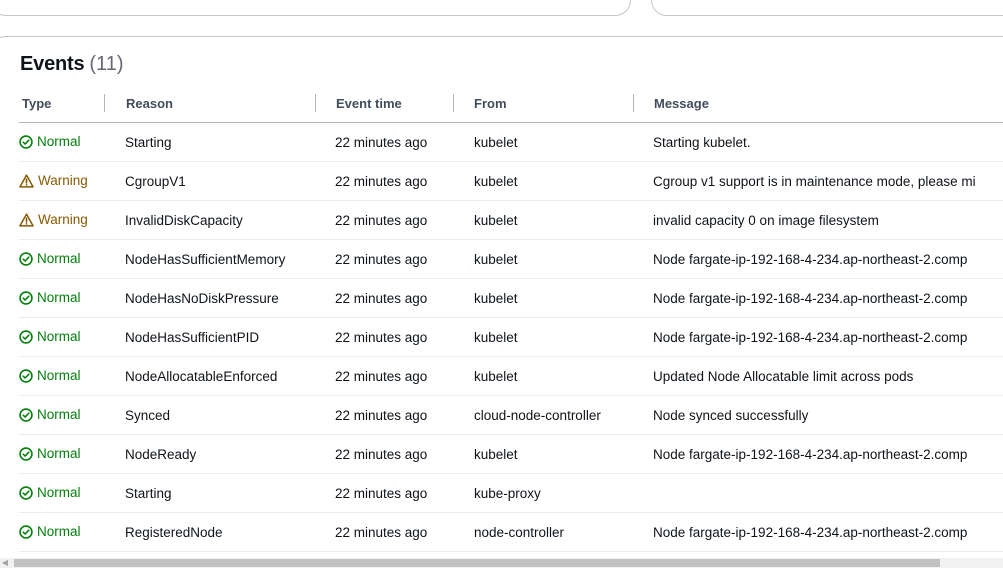 This screenshot has height=568, width=1003. What do you see at coordinates (511, 493) in the screenshot?
I see `table-row: Normal Starting 22 minutes ago kube-proxy` at bounding box center [511, 493].